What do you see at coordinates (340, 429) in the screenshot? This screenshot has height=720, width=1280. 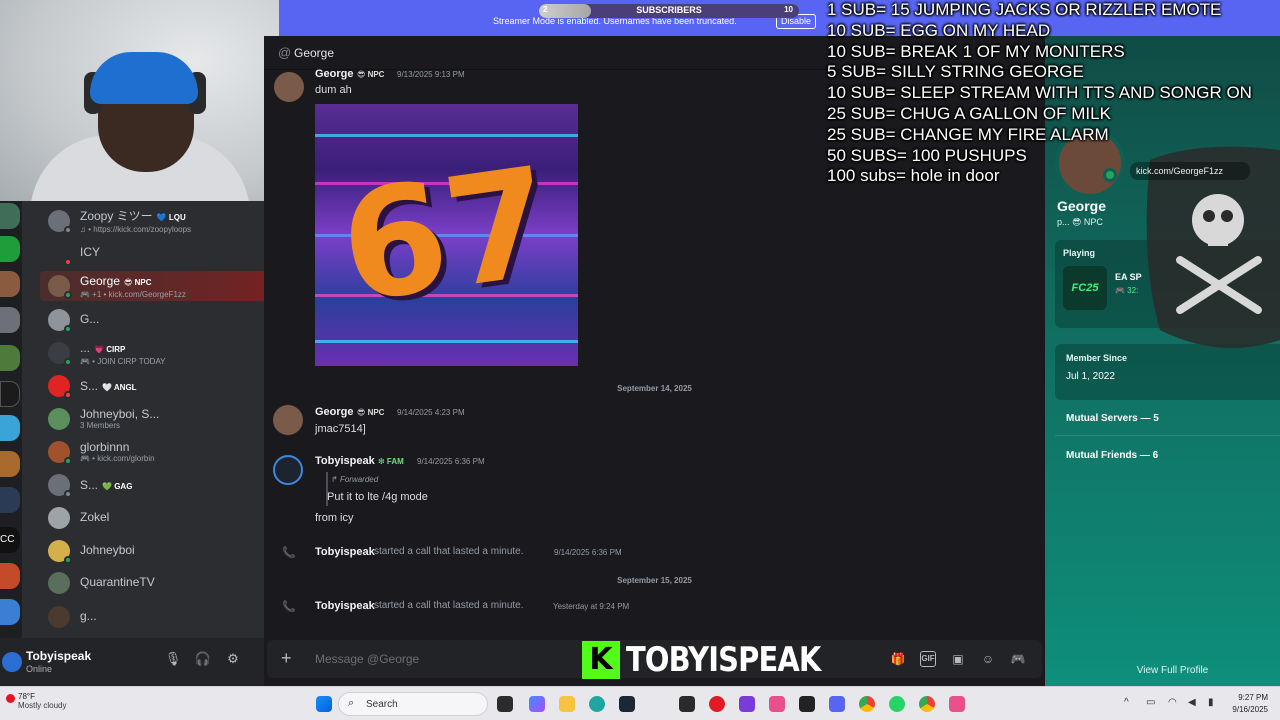 I see `message-text: jmac7514]` at bounding box center [340, 429].